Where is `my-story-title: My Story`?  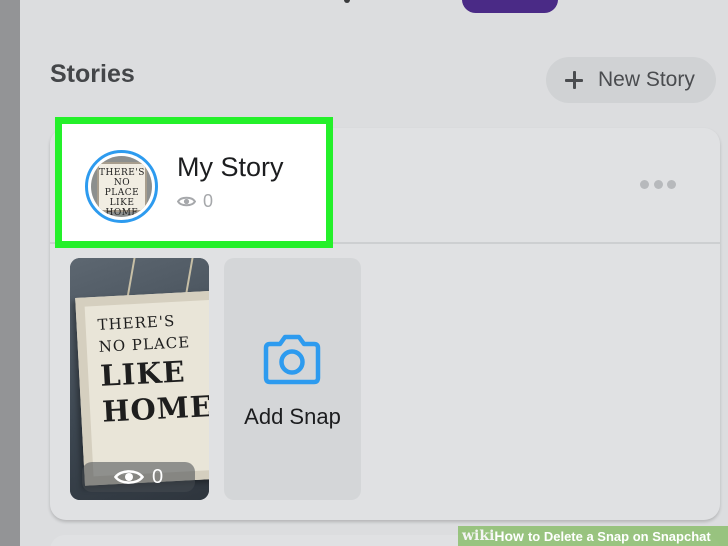
my-story-title: My Story is located at coordinates (230, 167).